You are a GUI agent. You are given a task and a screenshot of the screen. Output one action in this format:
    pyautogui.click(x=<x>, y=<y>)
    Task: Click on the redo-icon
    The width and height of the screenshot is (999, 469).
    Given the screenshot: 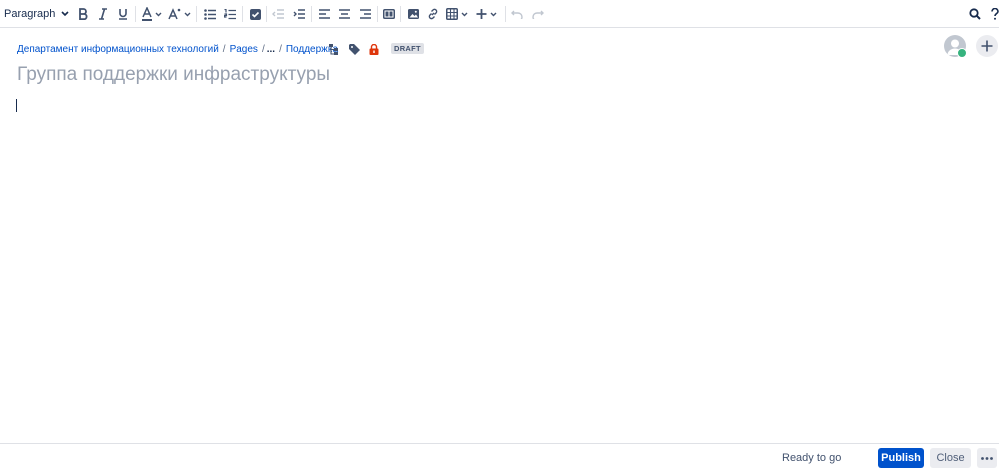 What is the action you would take?
    pyautogui.click(x=538, y=14)
    